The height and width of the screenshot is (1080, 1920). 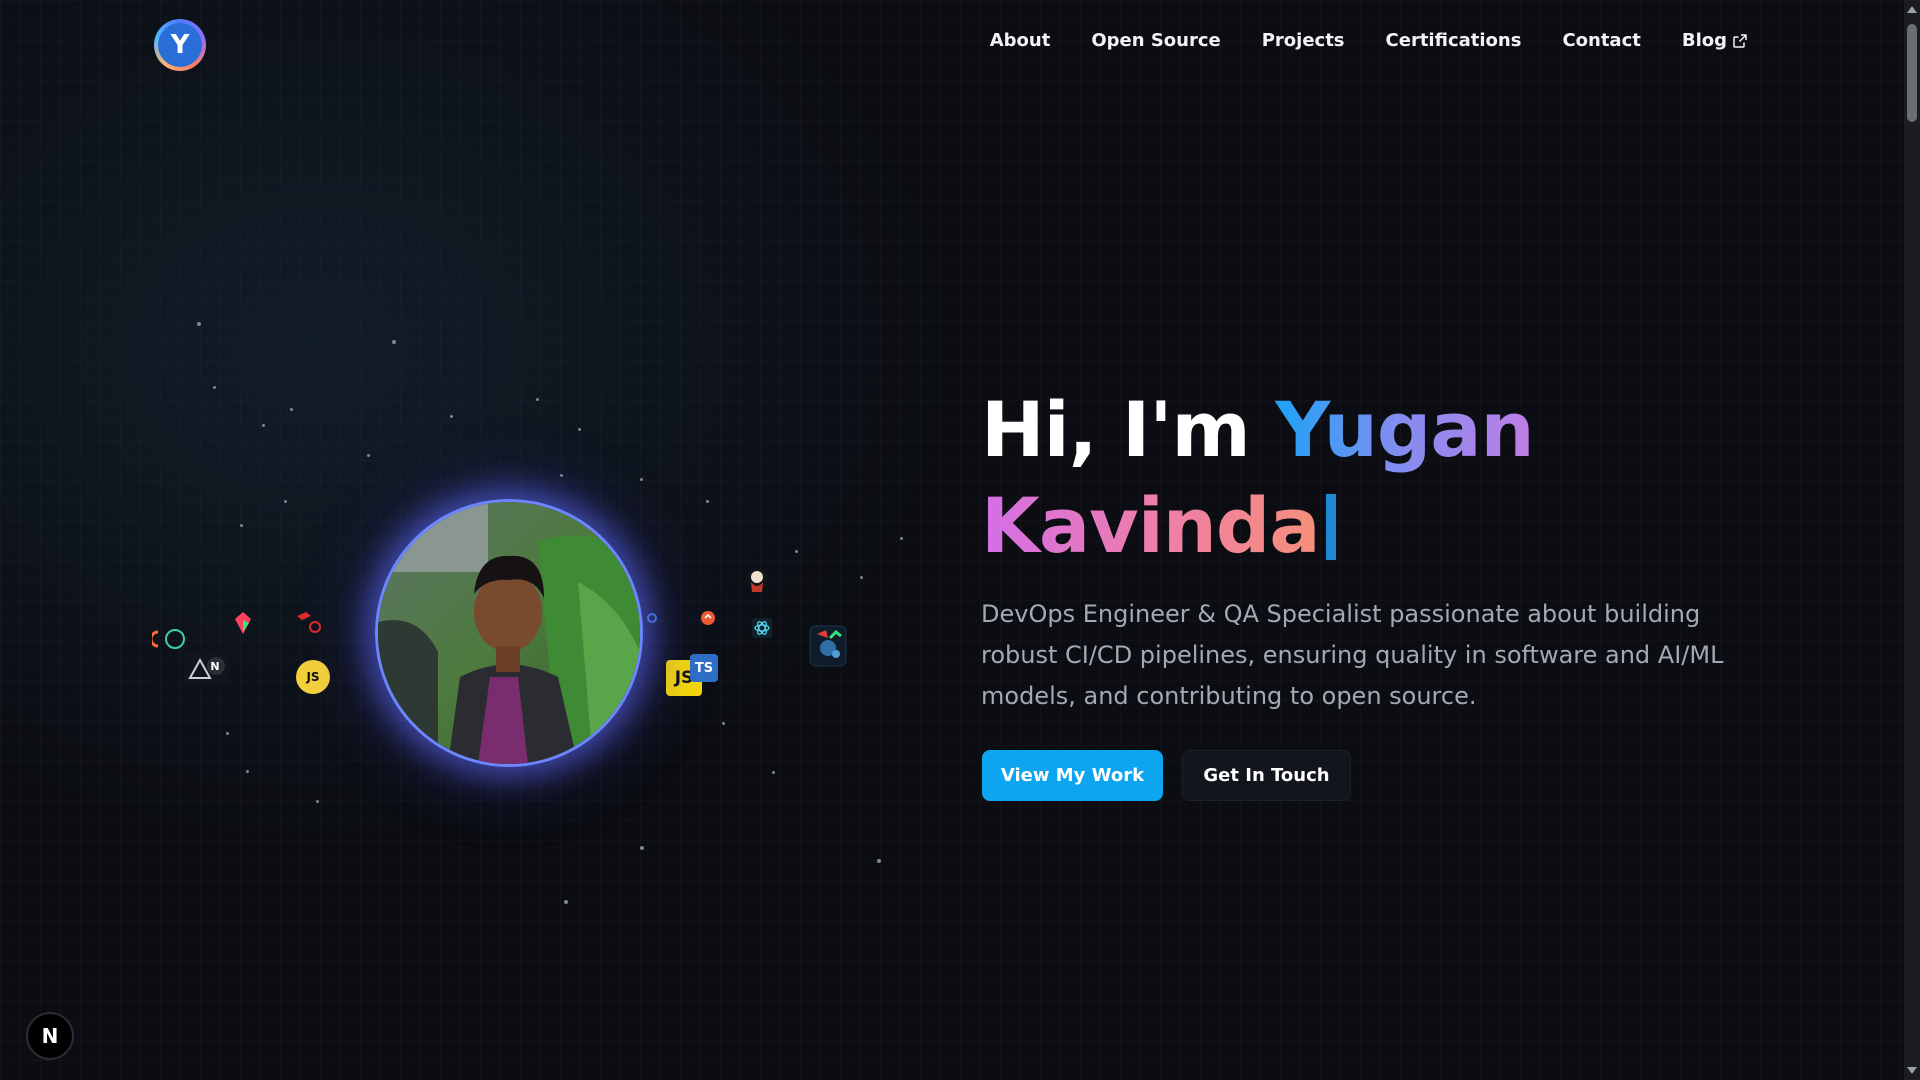 I want to click on scrollbar-thumb, so click(x=1912, y=73).